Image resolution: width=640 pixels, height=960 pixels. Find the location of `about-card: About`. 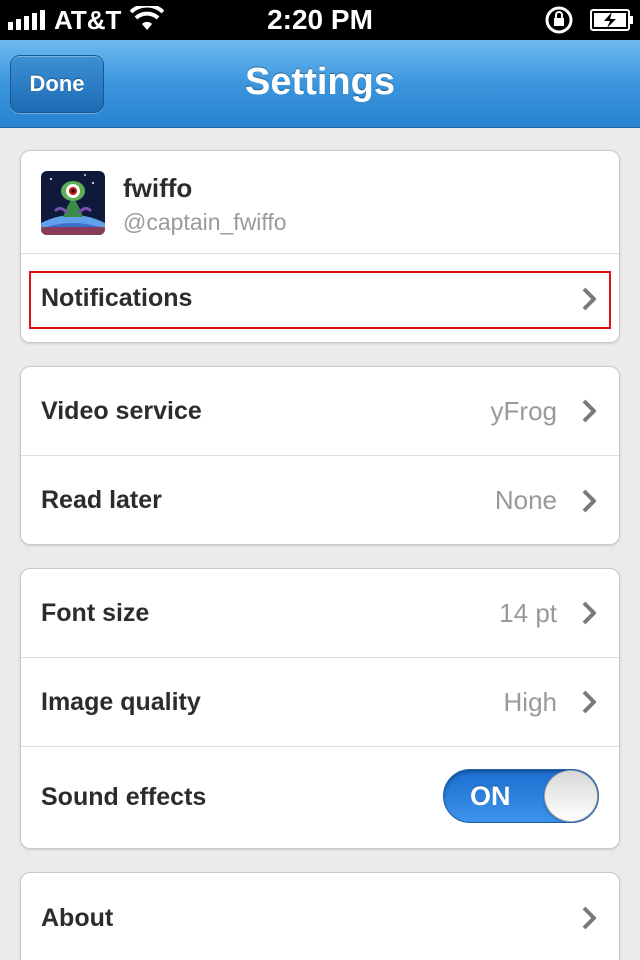

about-card: About is located at coordinates (320, 916).